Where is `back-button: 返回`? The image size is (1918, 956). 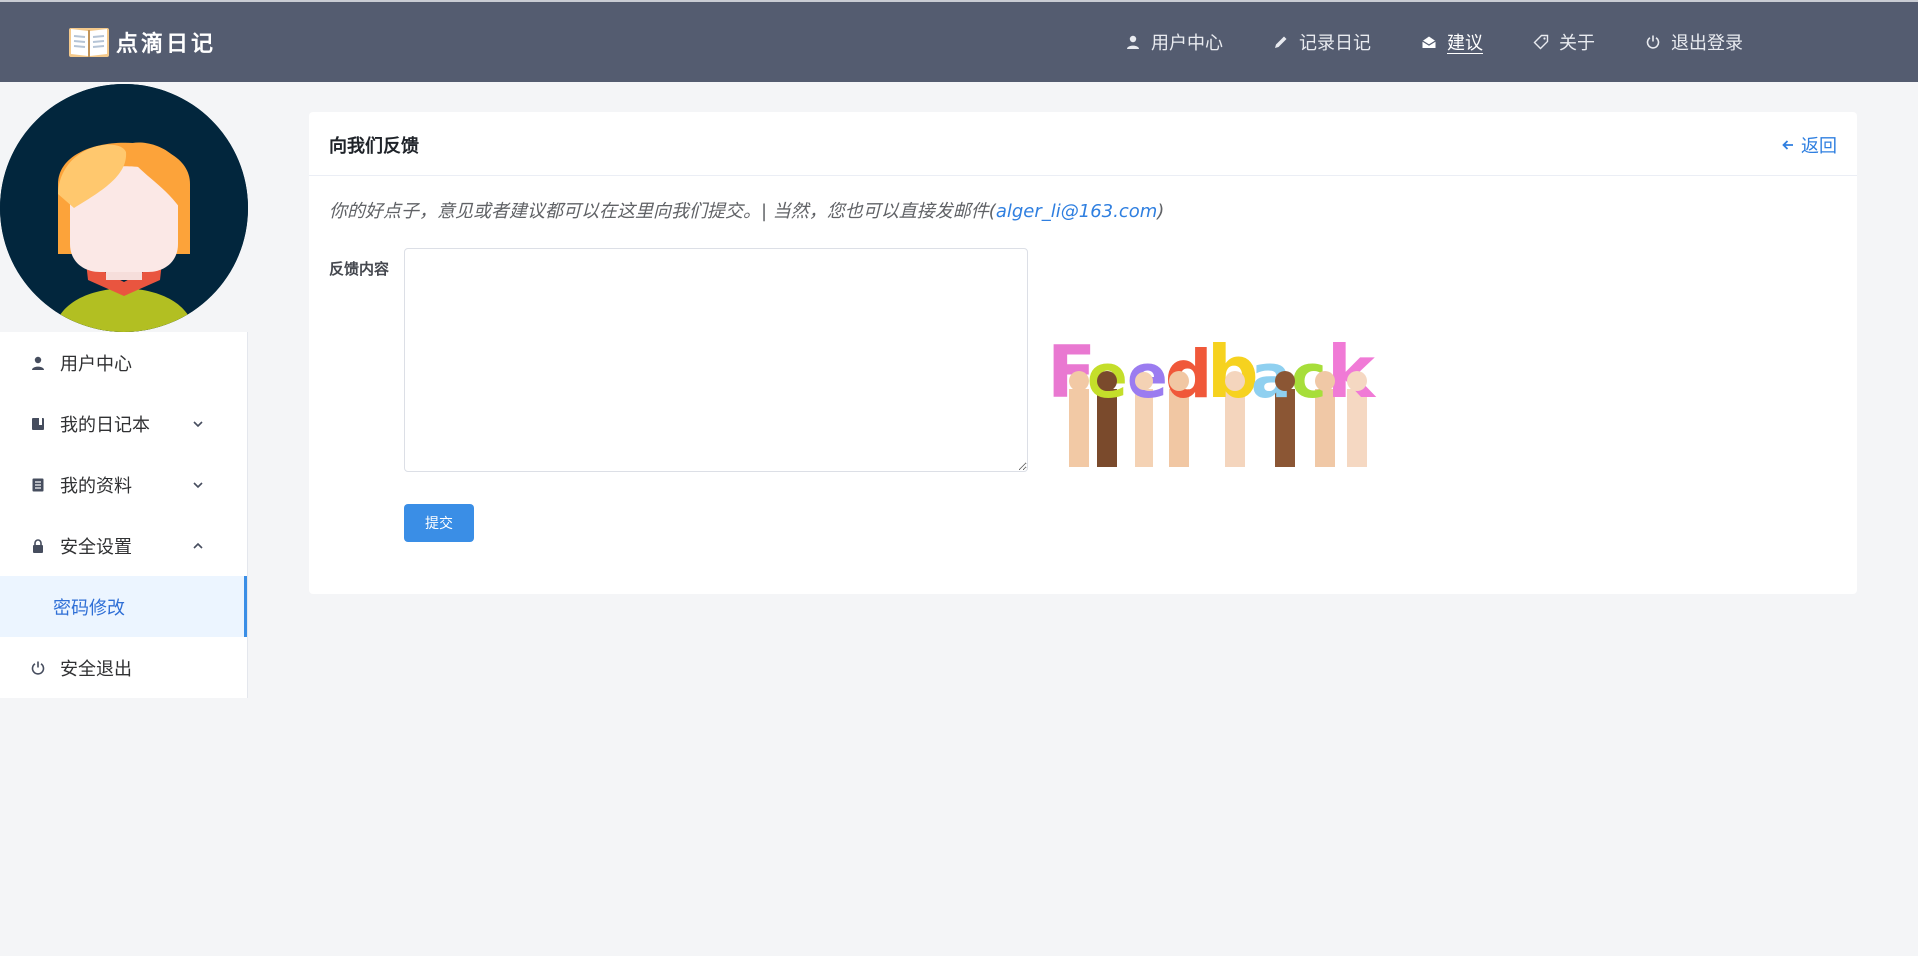
back-button: 返回 is located at coordinates (1809, 145).